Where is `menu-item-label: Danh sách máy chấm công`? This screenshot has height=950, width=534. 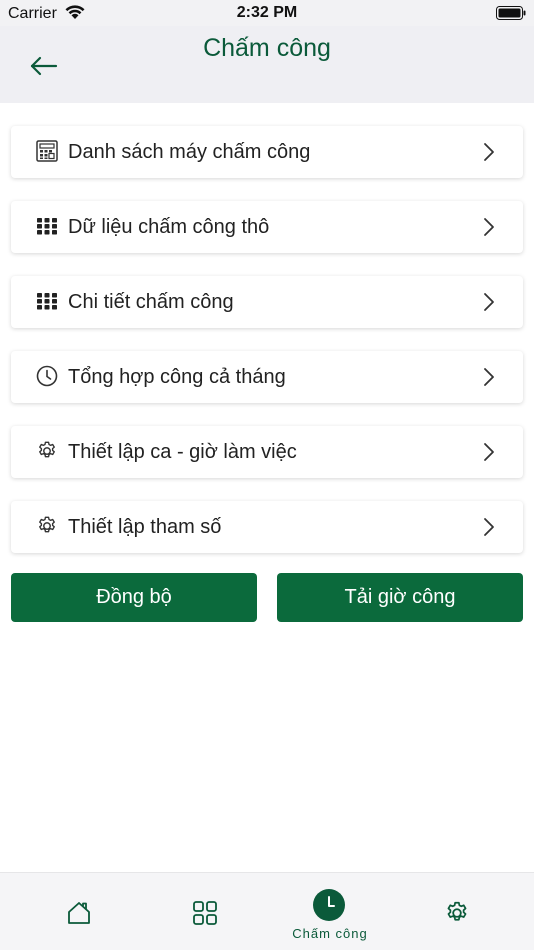 menu-item-label: Danh sách máy chấm công is located at coordinates (189, 152).